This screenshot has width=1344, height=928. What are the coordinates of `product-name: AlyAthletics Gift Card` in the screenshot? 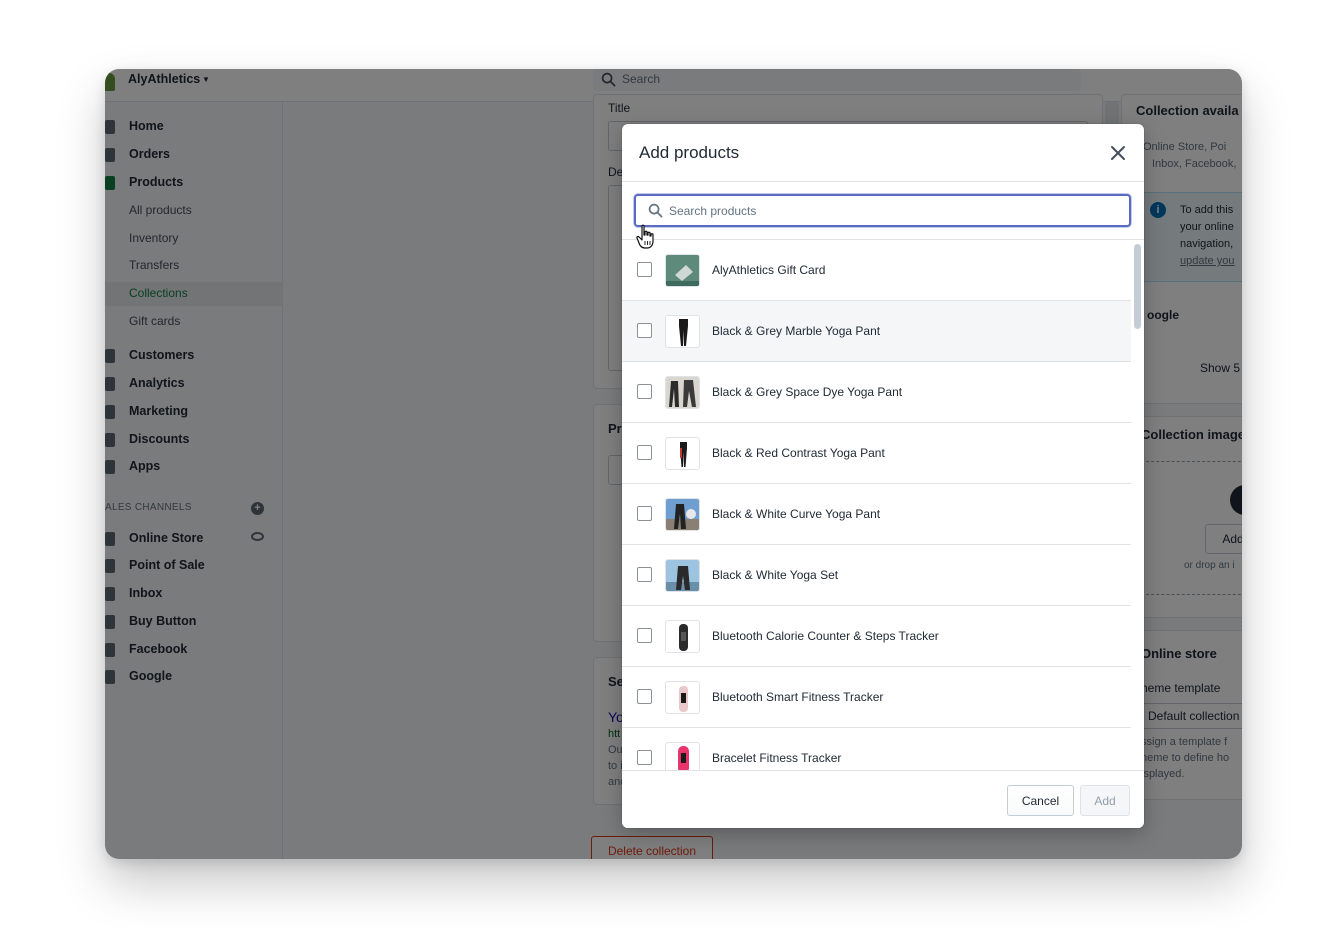 It's located at (769, 270).